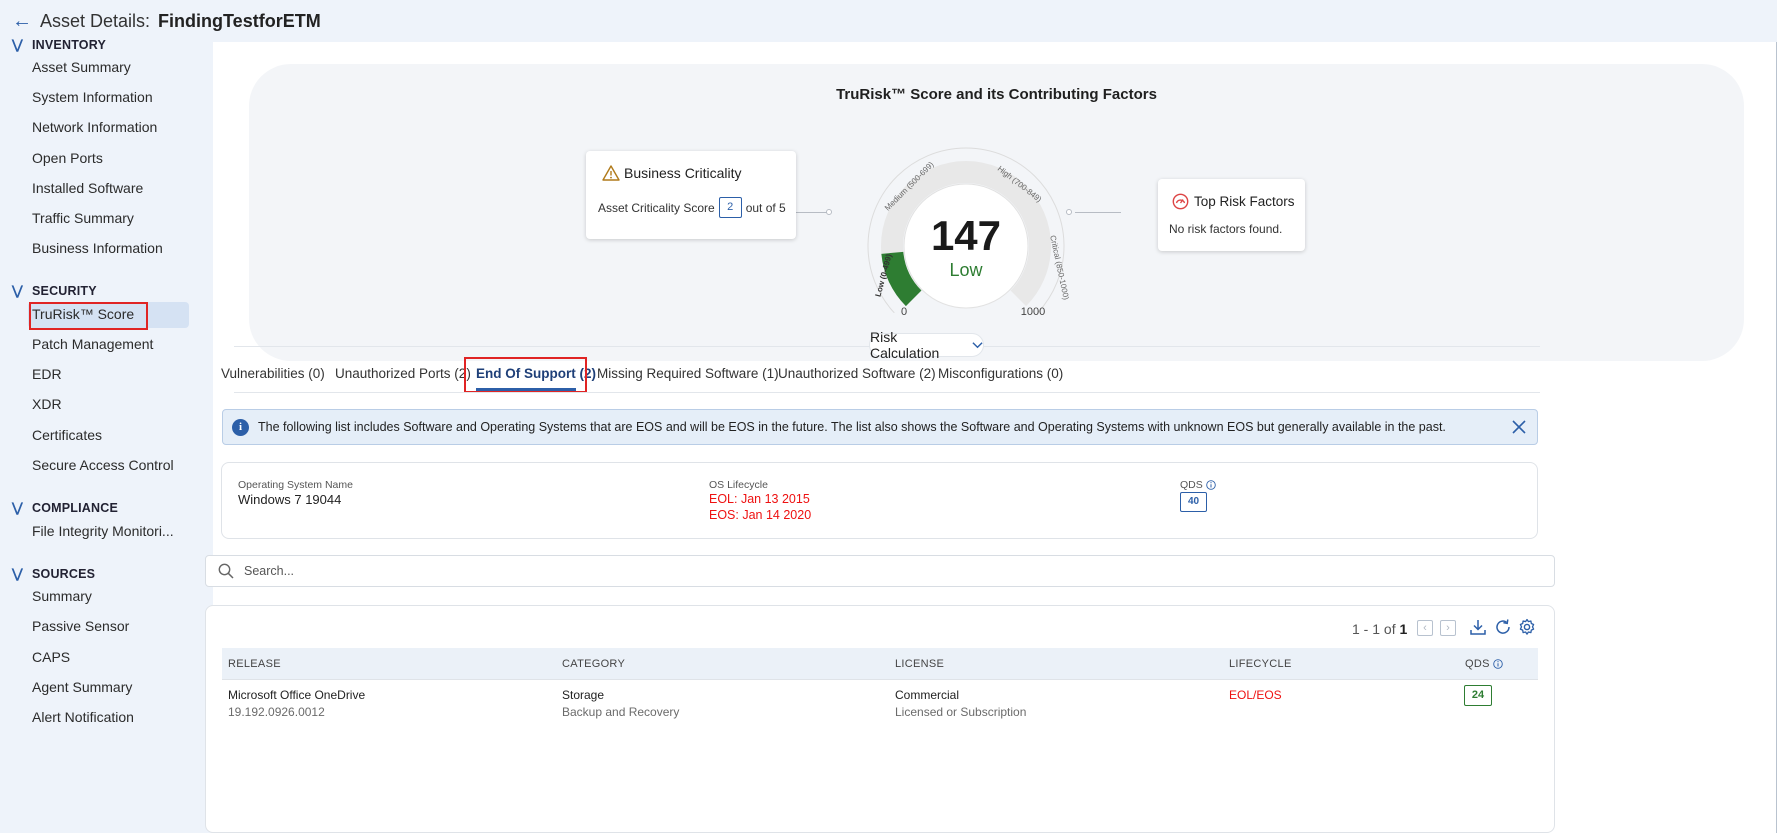 This screenshot has width=1777, height=833. I want to click on os-lifecycle-label: OS Lifecycle, so click(738, 485).